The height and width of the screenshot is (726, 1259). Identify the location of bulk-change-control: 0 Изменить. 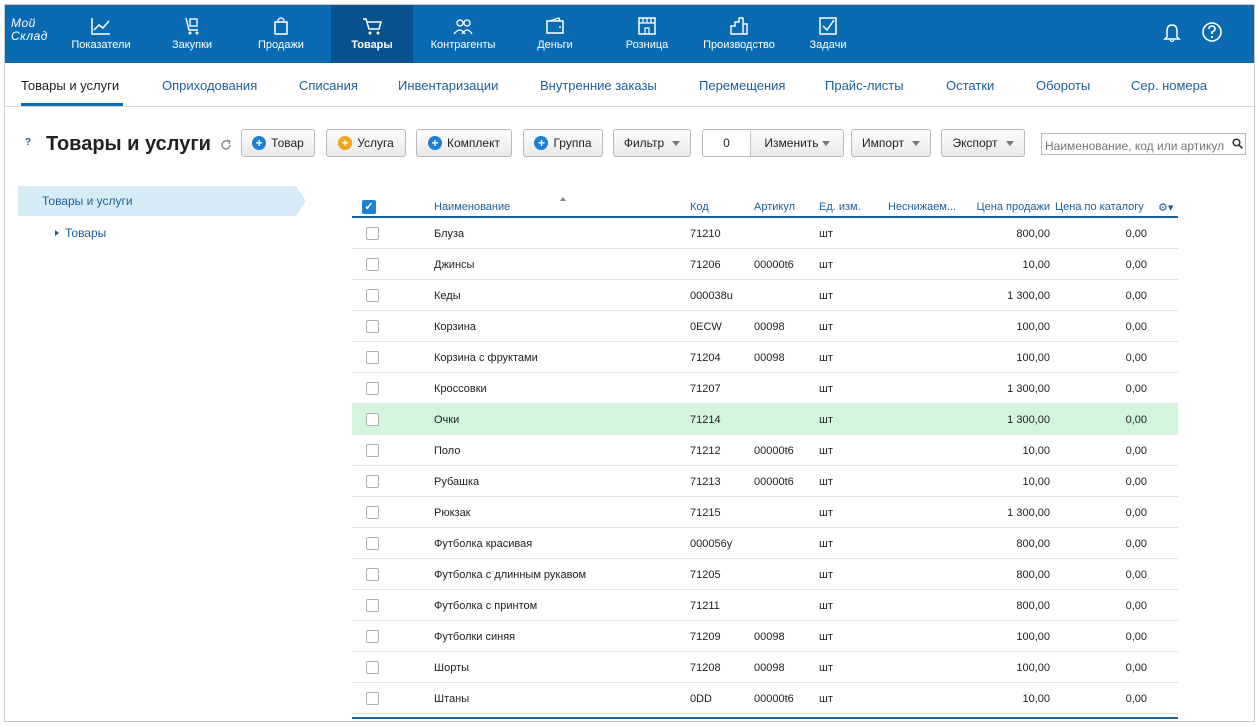
(773, 143).